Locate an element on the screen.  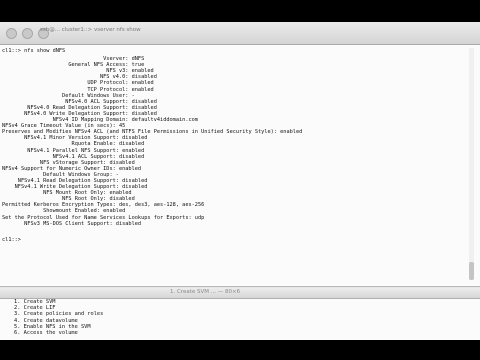
scrollbar-thumb is located at coordinates (471, 271).